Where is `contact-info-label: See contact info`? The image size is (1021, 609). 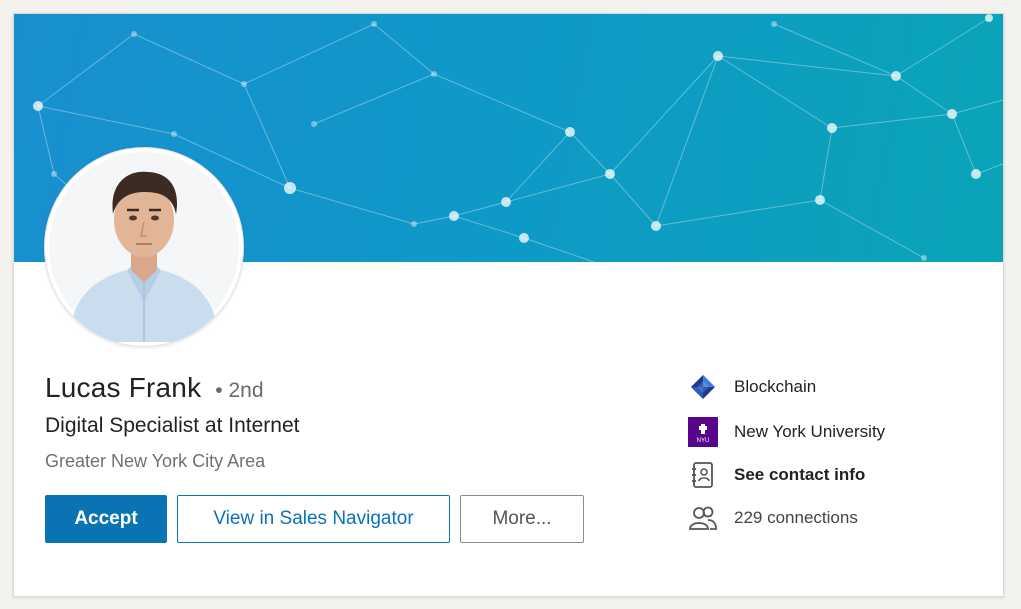 contact-info-label: See contact info is located at coordinates (800, 474).